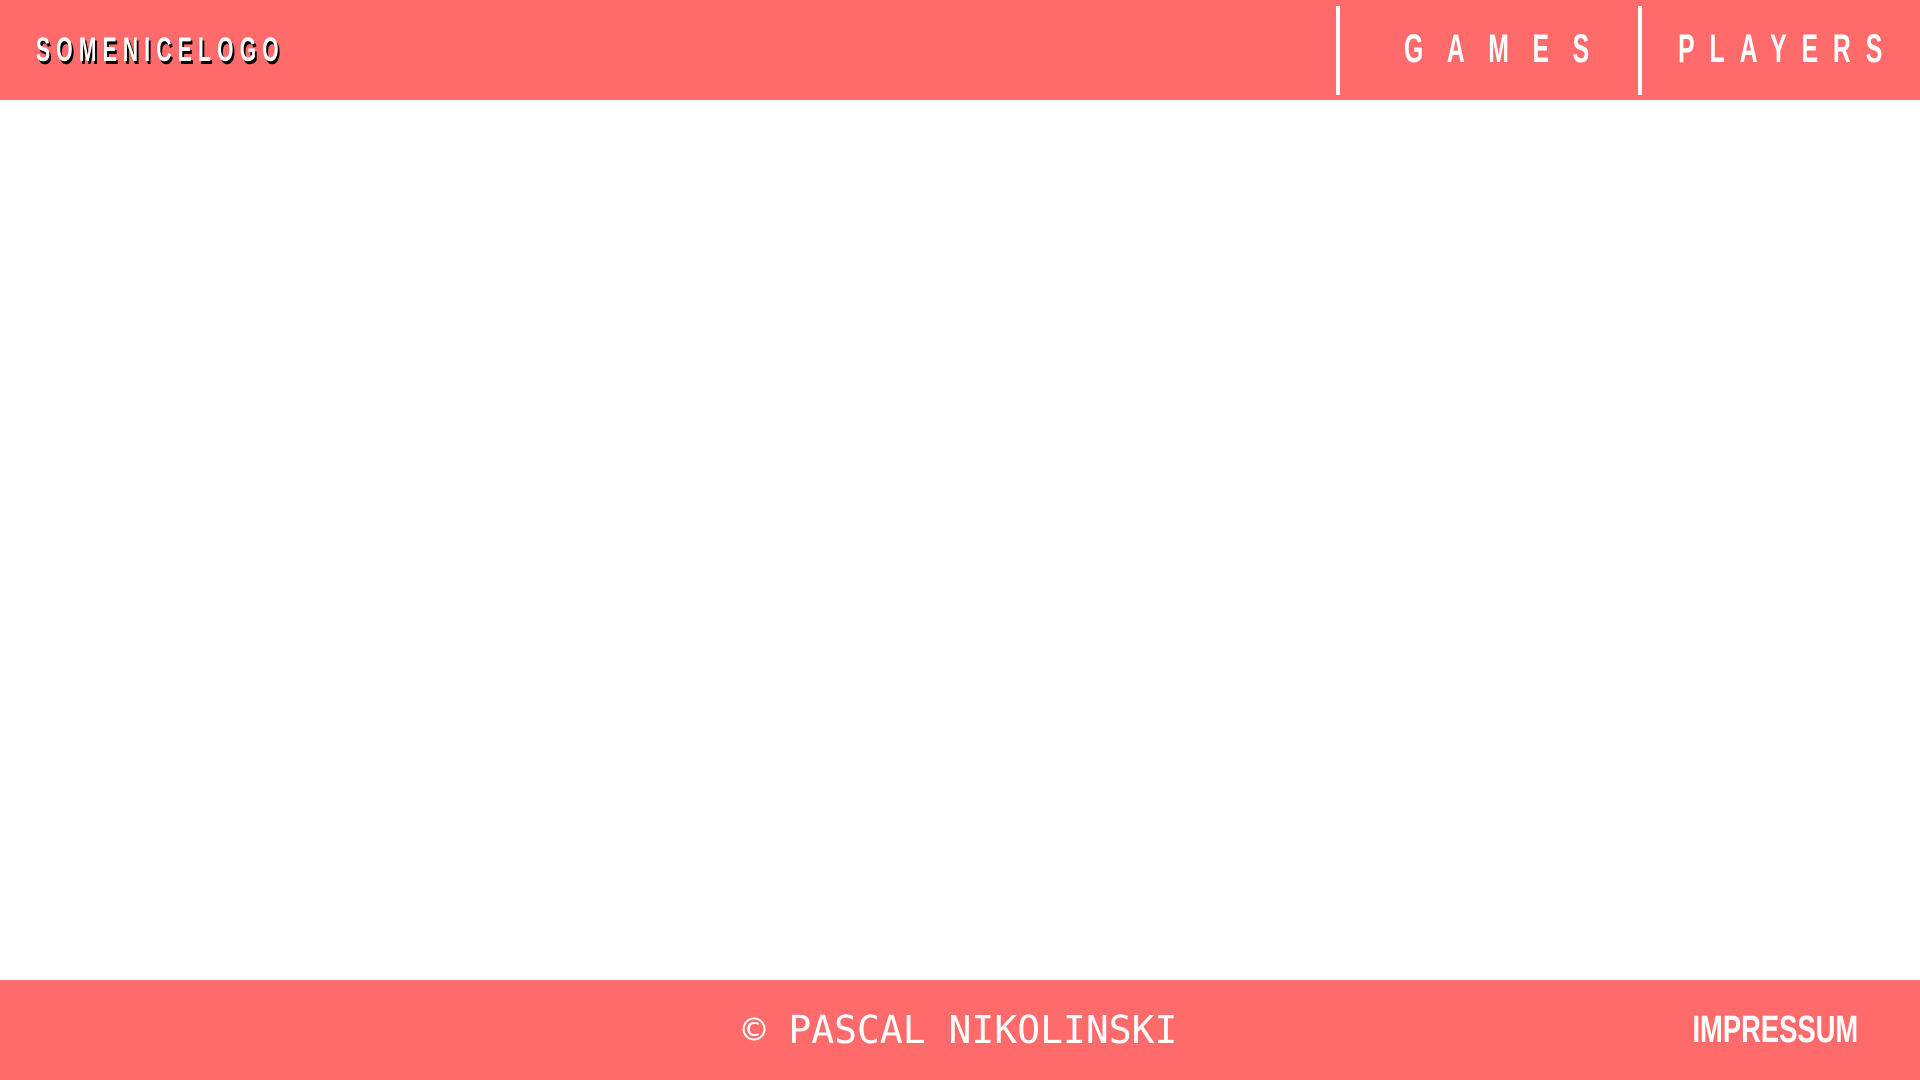 Image resolution: width=1920 pixels, height=1080 pixels. What do you see at coordinates (160, 50) in the screenshot?
I see `site-logo: SOMENICELOGO` at bounding box center [160, 50].